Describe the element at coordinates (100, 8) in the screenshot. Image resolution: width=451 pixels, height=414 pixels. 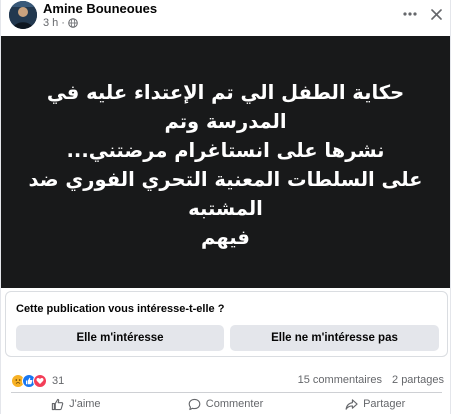
I see `author-name: Amine Bouneoues` at that location.